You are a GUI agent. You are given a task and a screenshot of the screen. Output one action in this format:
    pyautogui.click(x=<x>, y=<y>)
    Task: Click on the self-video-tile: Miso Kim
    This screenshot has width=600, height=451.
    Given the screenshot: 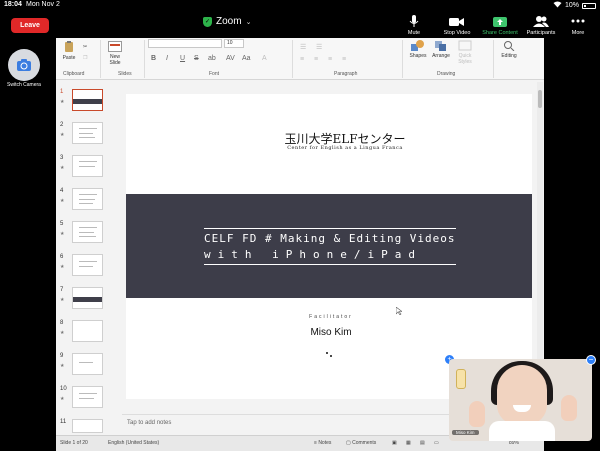 What is the action you would take?
    pyautogui.click(x=520, y=400)
    